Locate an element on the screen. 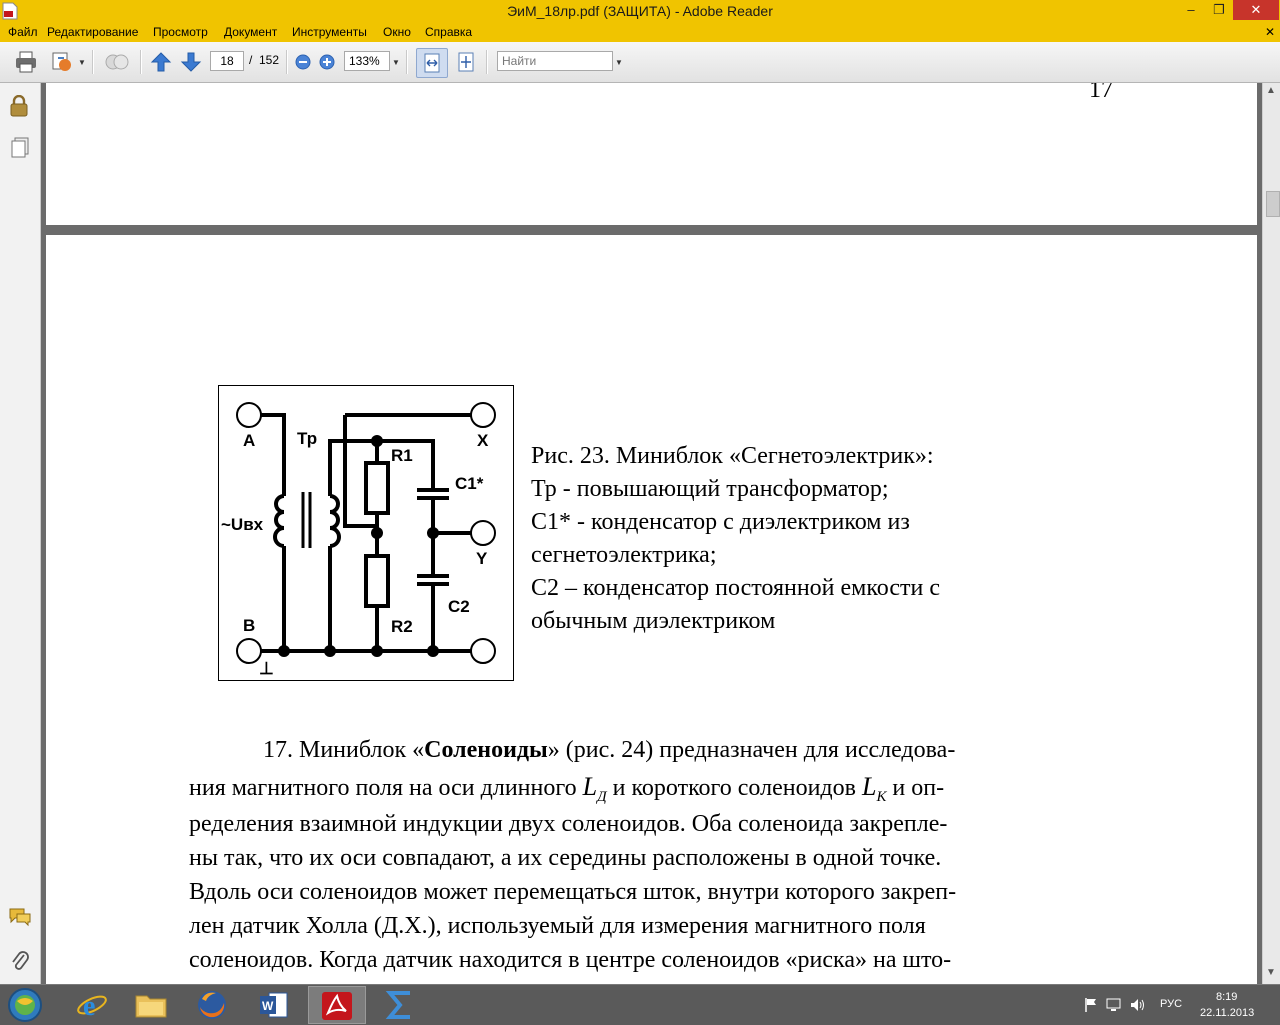 This screenshot has width=1280, height=1025. comments-icon is located at coordinates (20, 917).